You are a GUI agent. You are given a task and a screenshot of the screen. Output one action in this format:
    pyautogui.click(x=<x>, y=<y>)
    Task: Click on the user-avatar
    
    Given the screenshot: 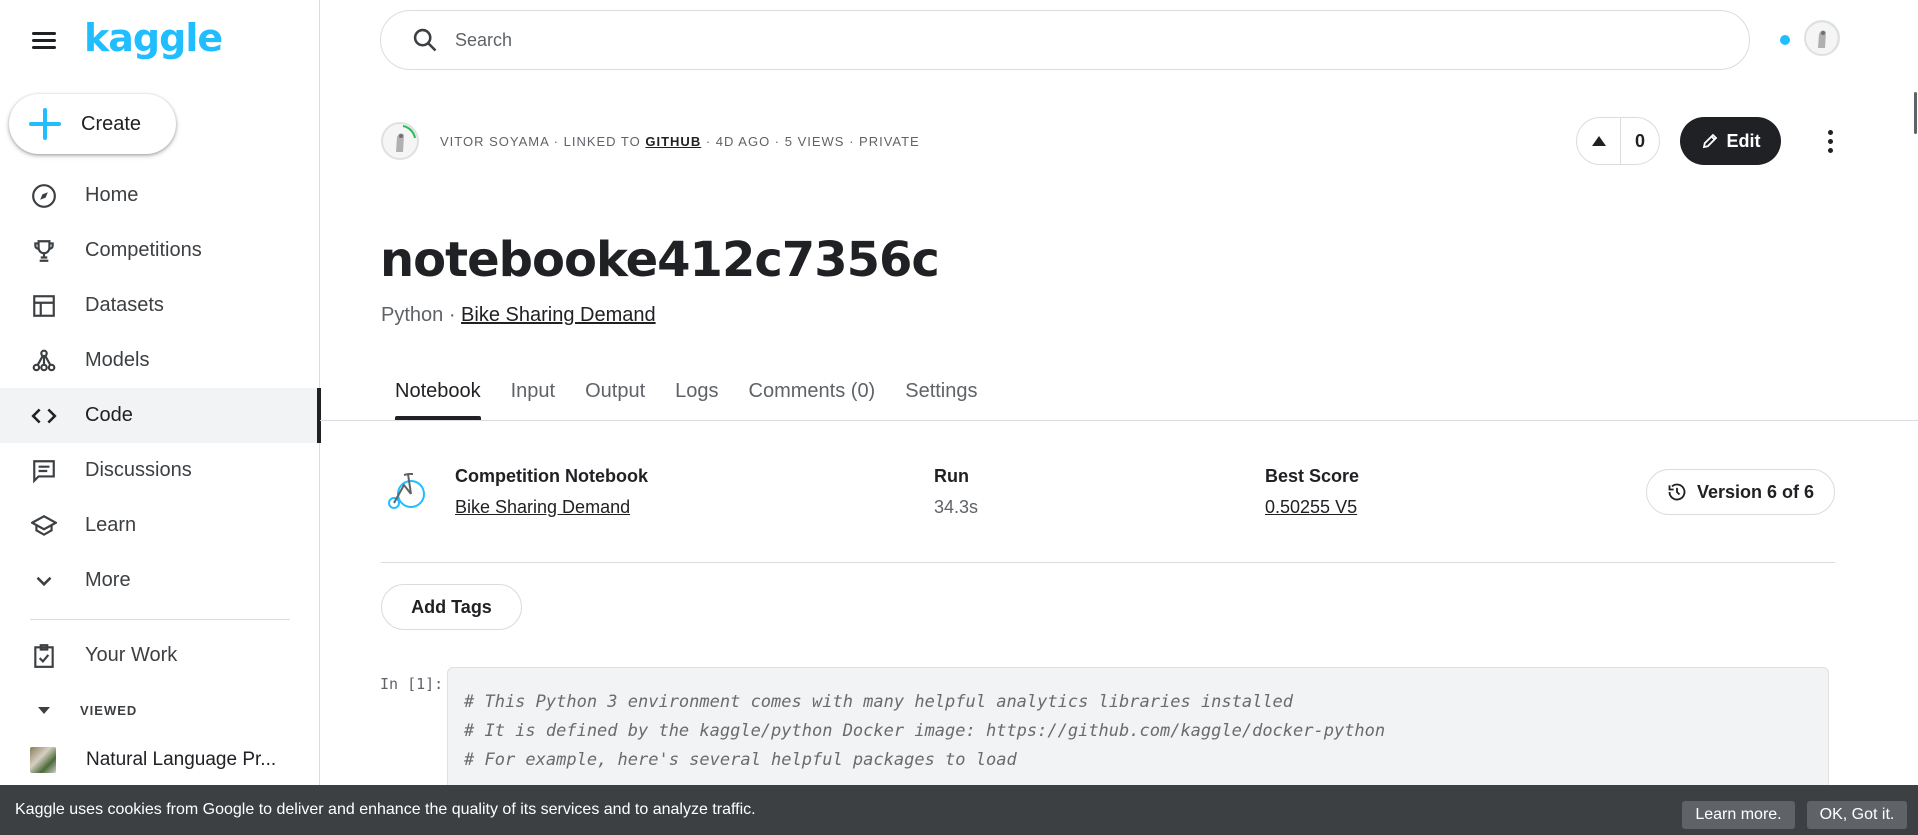 What is the action you would take?
    pyautogui.click(x=1822, y=38)
    